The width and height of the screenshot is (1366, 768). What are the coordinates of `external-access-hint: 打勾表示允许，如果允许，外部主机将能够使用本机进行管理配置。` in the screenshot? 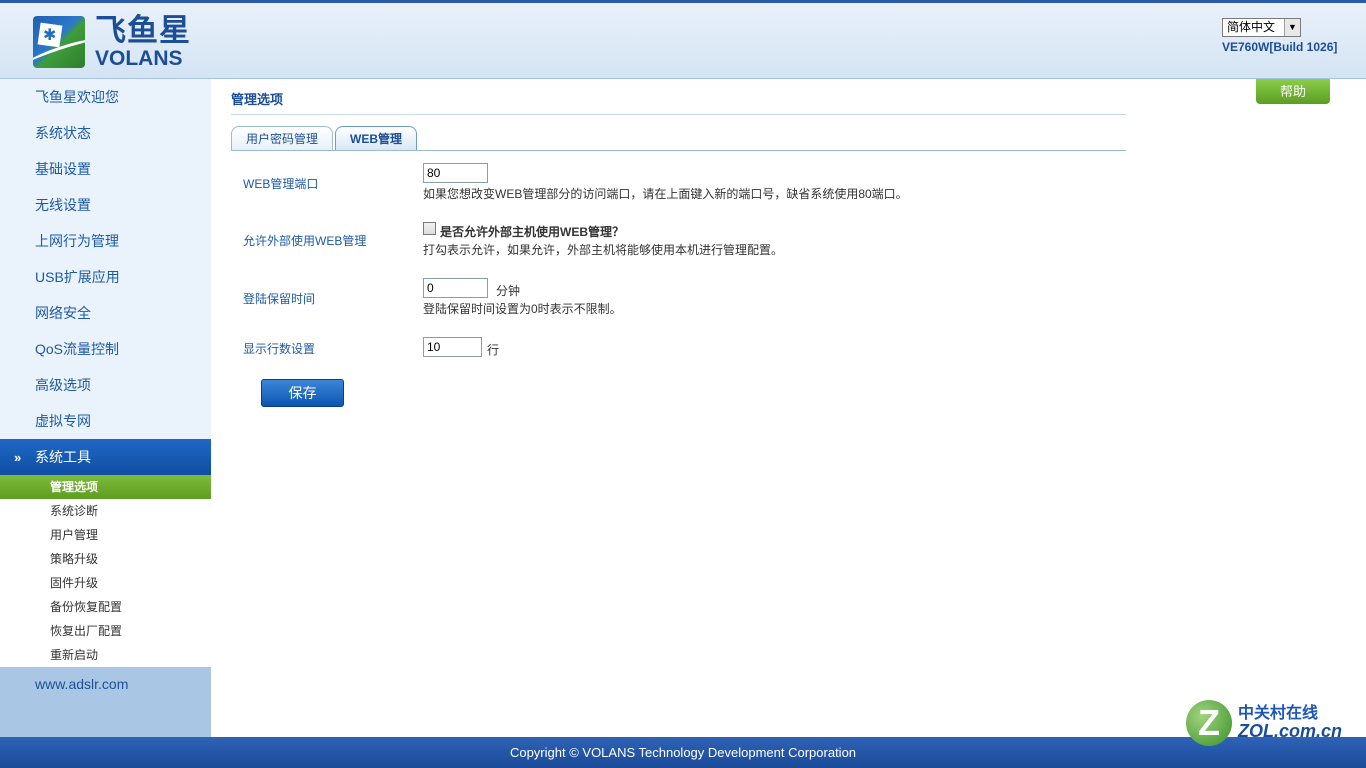 It's located at (603, 250).